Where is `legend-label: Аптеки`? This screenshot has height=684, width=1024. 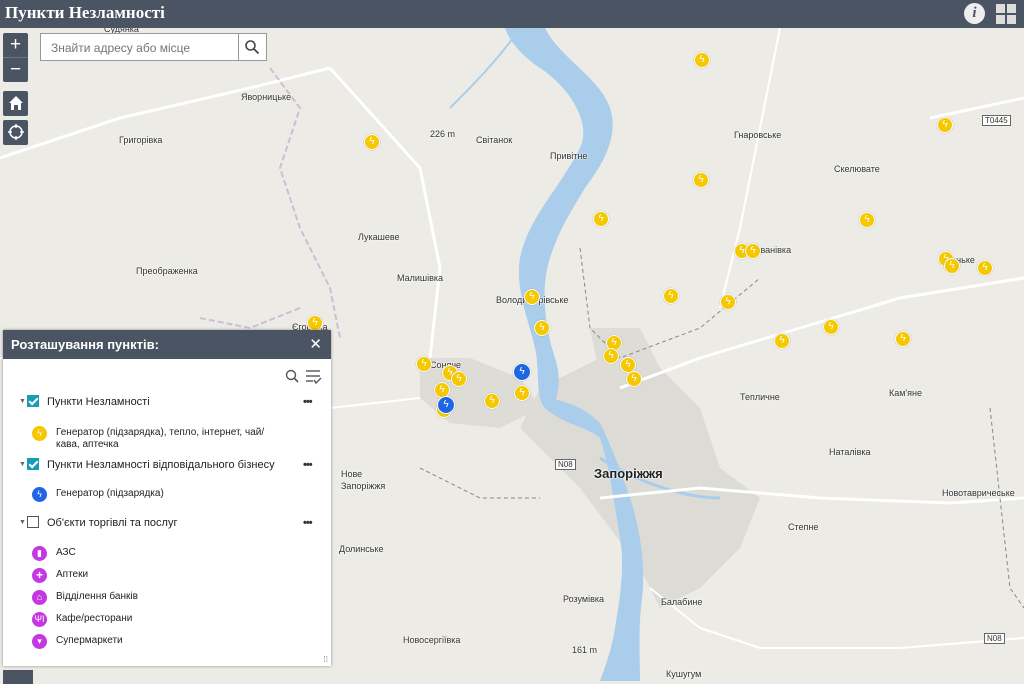
legend-label: Аптеки is located at coordinates (72, 574).